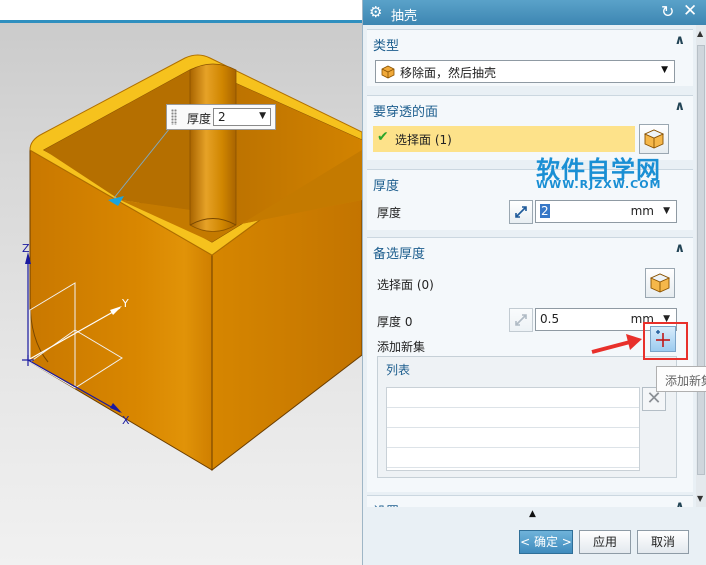 This screenshot has width=706, height=565. What do you see at coordinates (242, 117) in the screenshot?
I see `inline-thickness-select: 2 ▼` at bounding box center [242, 117].